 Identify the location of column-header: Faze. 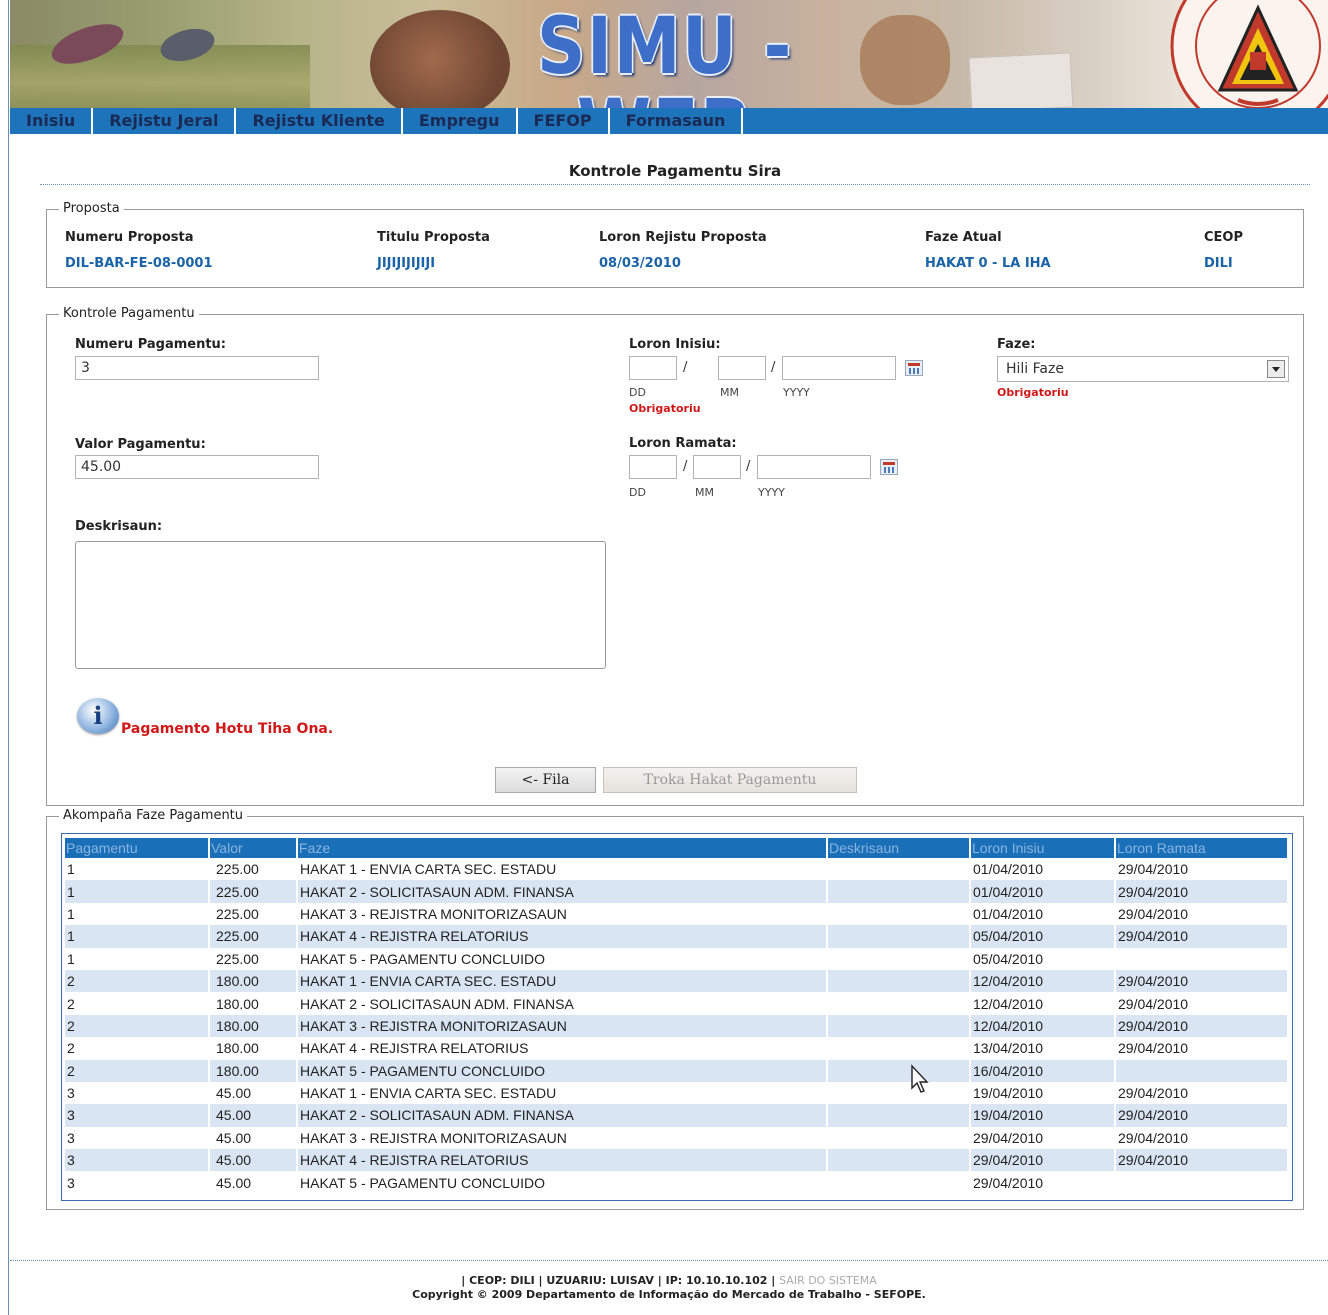
(562, 848).